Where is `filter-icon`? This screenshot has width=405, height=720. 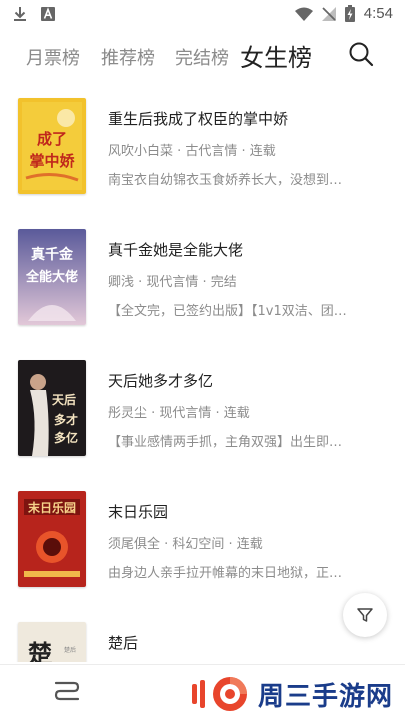 filter-icon is located at coordinates (365, 615).